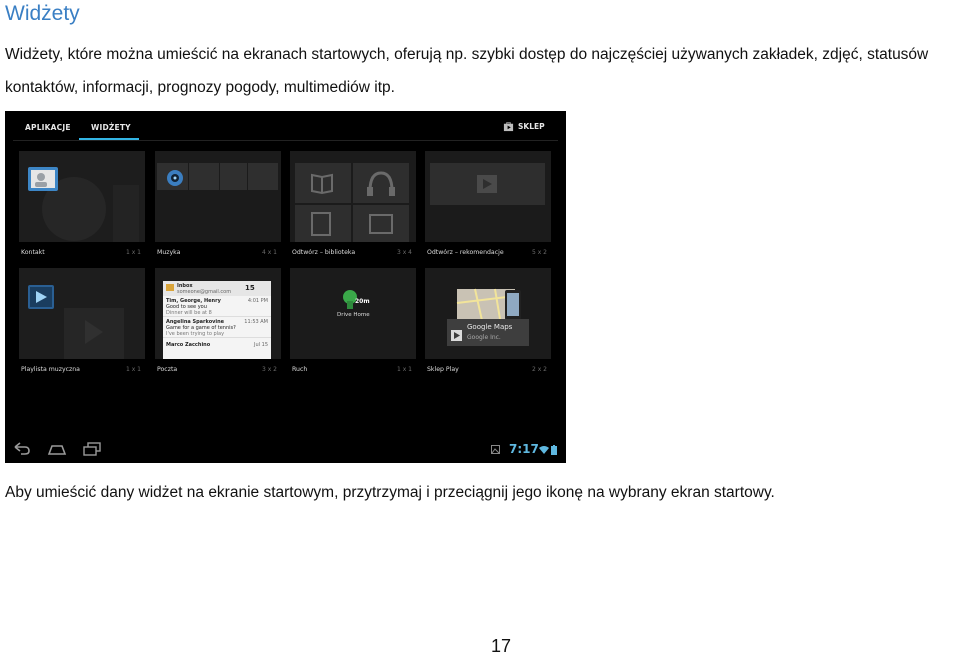  What do you see at coordinates (22, 449) in the screenshot?
I see `back-icon` at bounding box center [22, 449].